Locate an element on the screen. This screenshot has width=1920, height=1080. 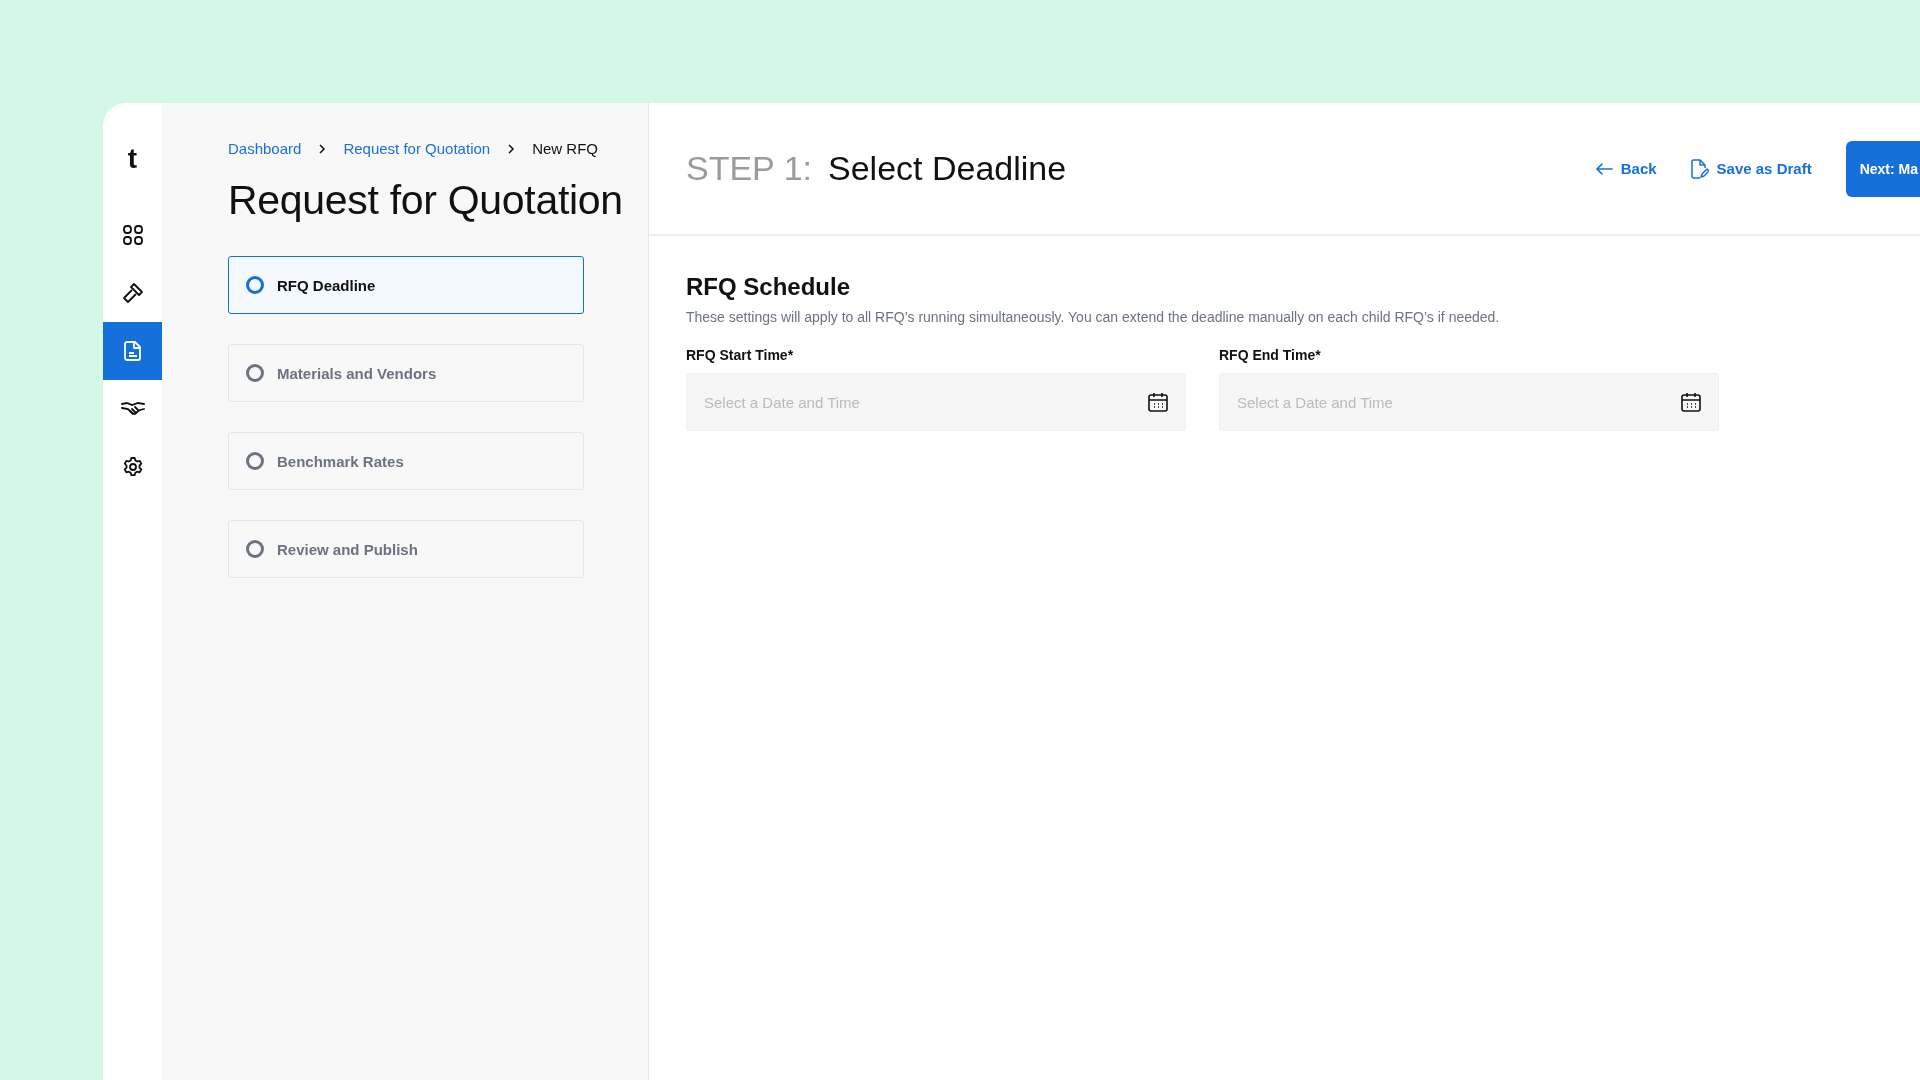
document-pencil-icon is located at coordinates (1699, 168).